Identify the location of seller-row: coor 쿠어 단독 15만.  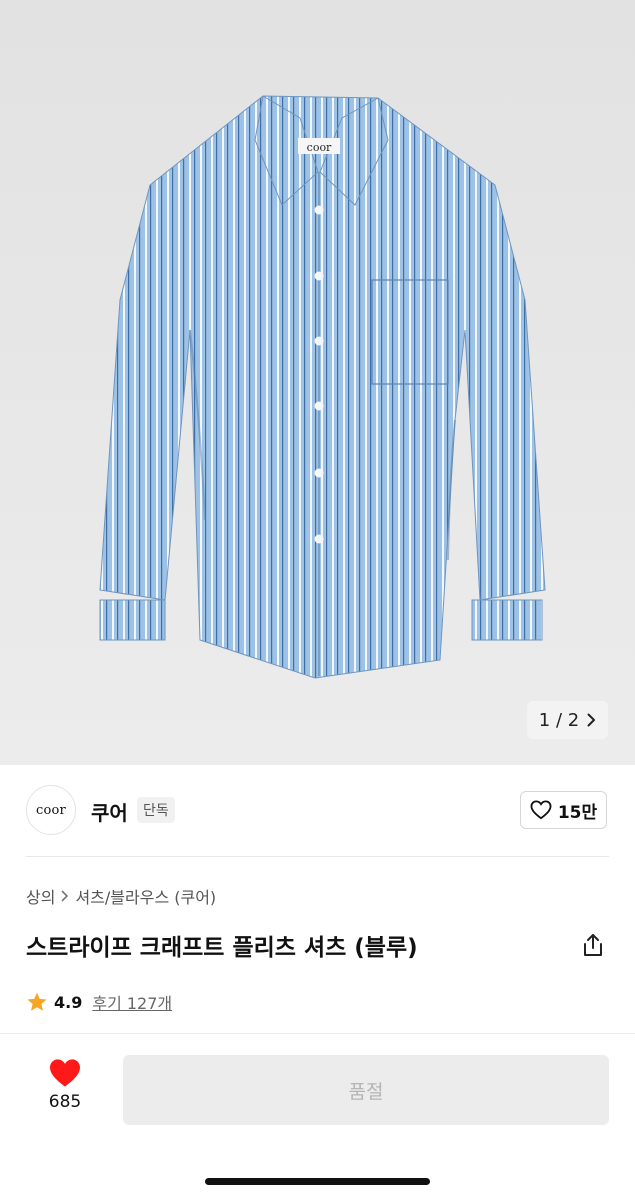
(317, 811).